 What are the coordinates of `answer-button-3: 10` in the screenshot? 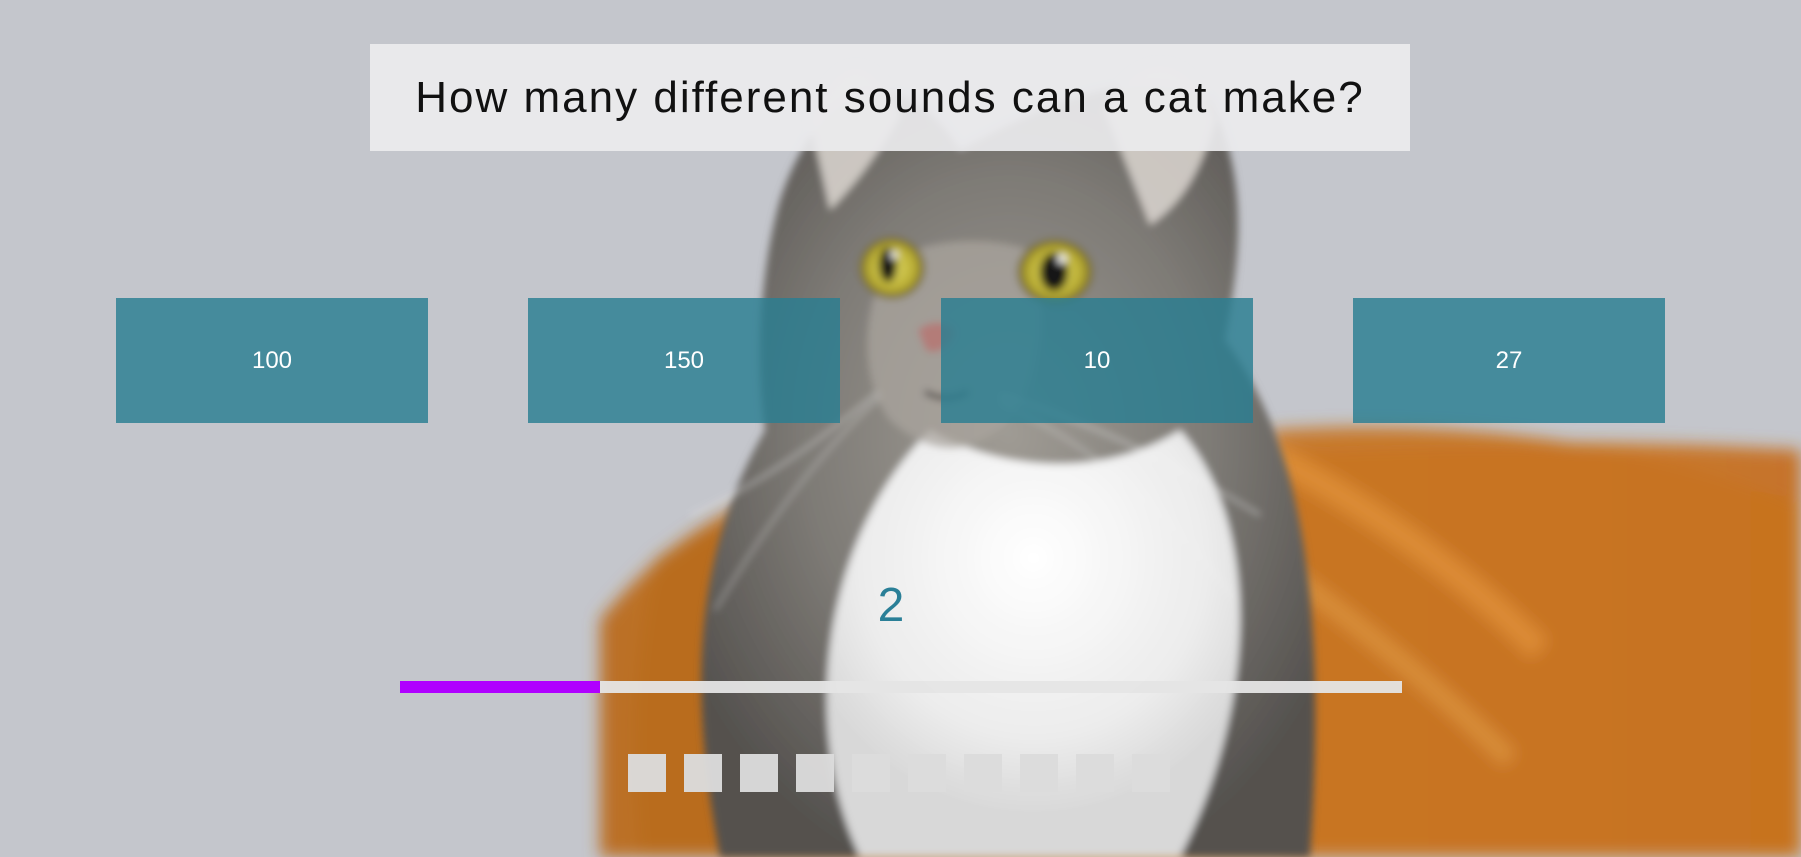 It's located at (1097, 360).